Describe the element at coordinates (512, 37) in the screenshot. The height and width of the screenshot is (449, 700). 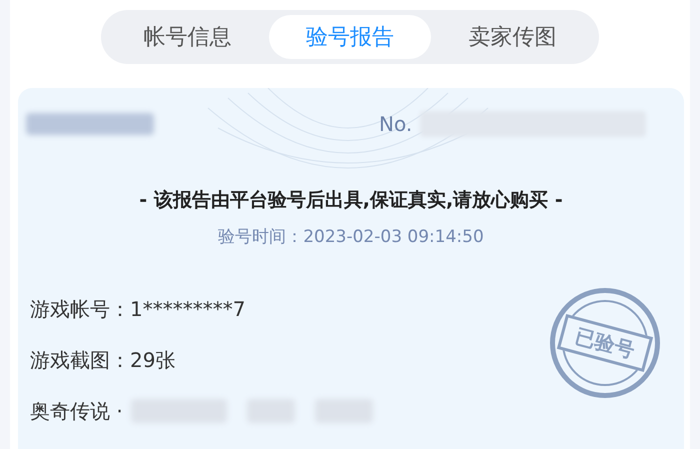
I see `tab: 卖家传图` at that location.